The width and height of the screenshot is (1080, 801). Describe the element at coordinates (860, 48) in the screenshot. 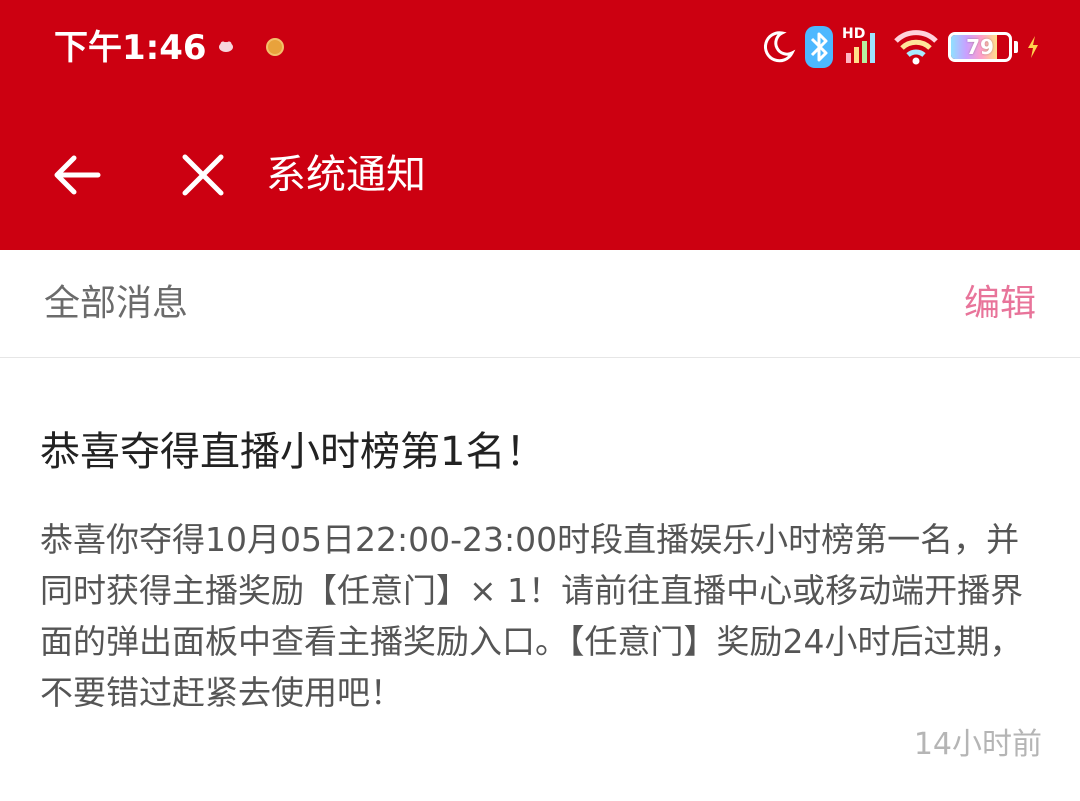

I see `signal-icon` at that location.